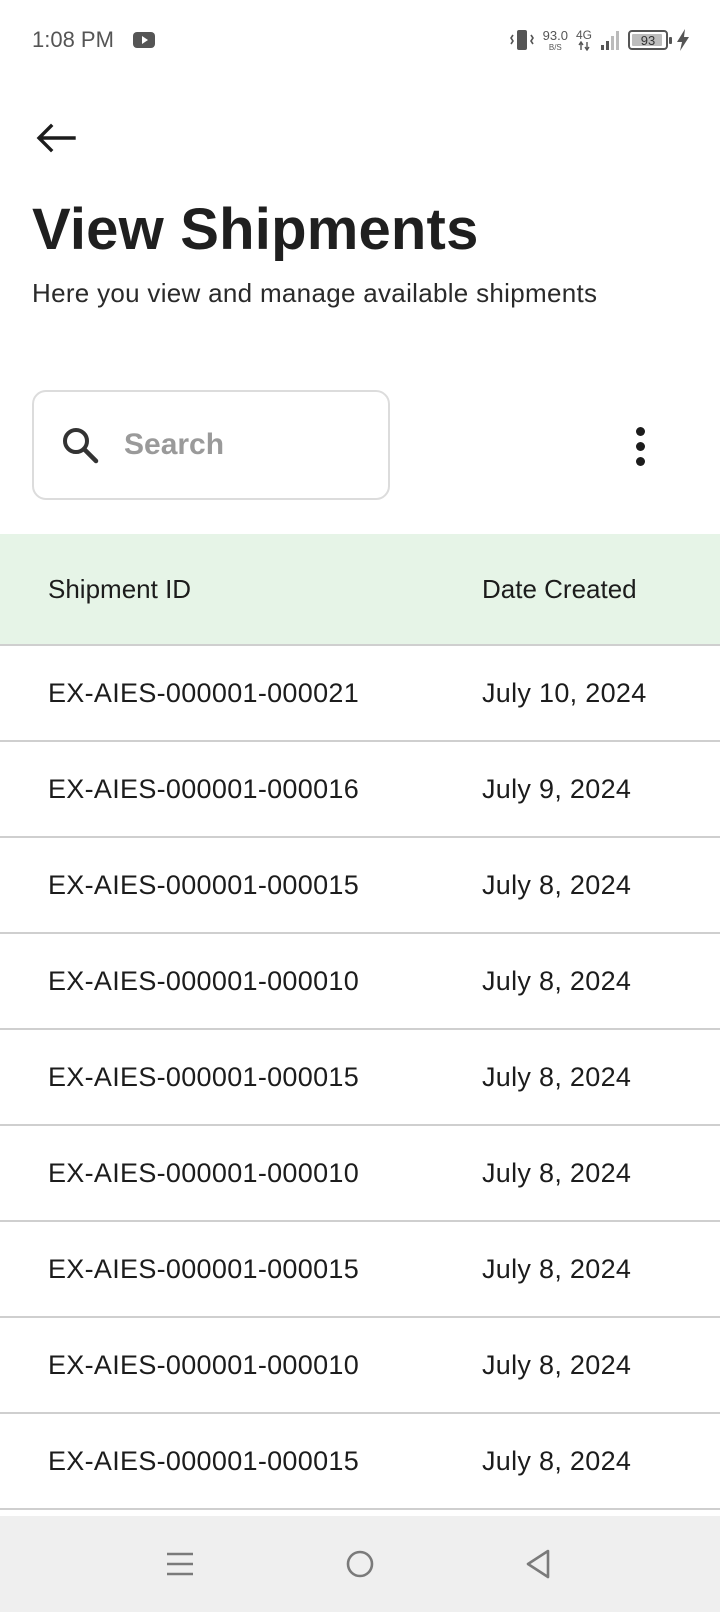 This screenshot has height=1612, width=720. I want to click on table-row: EX-AIES-000001-000021 July 10, 2024, so click(360, 694).